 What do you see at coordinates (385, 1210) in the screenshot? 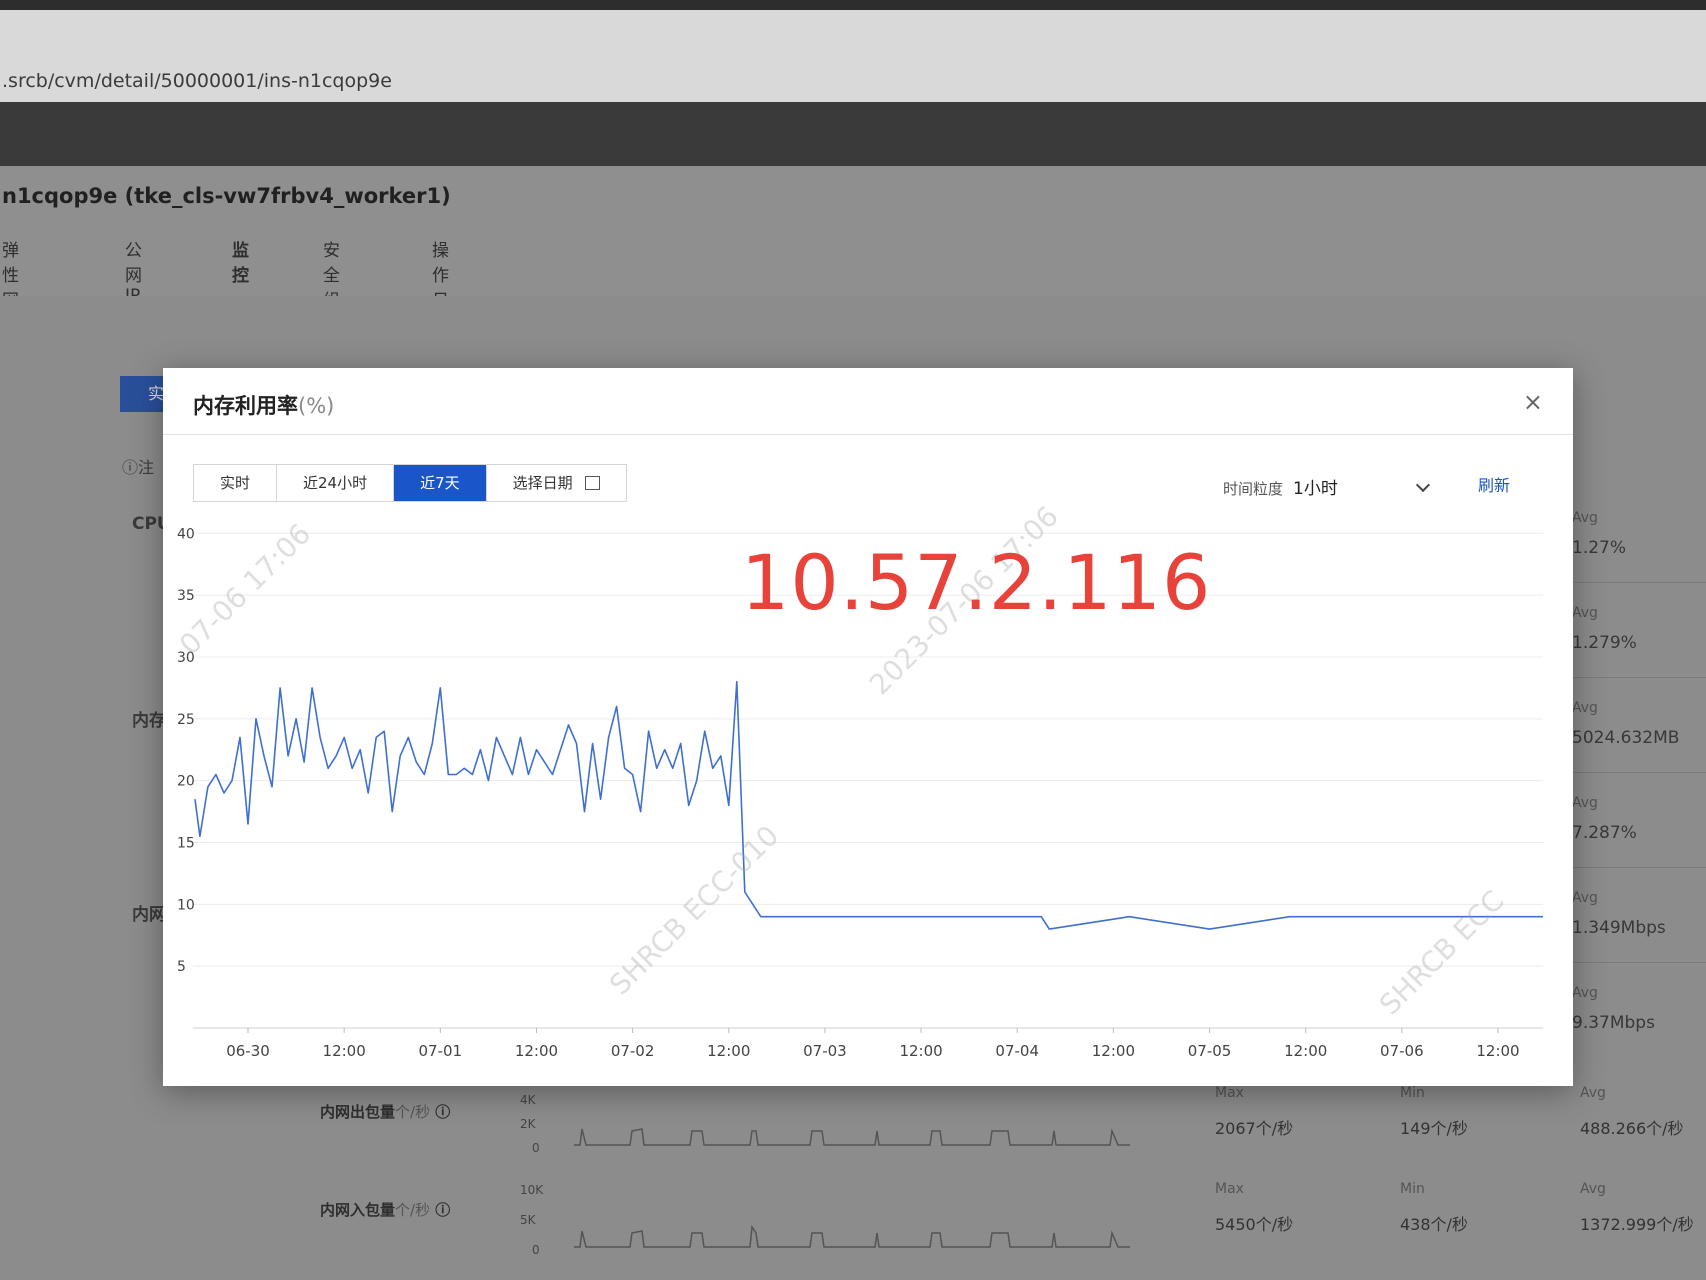
I see `metric-label: 内网入包量个/秒 ⓘ` at bounding box center [385, 1210].